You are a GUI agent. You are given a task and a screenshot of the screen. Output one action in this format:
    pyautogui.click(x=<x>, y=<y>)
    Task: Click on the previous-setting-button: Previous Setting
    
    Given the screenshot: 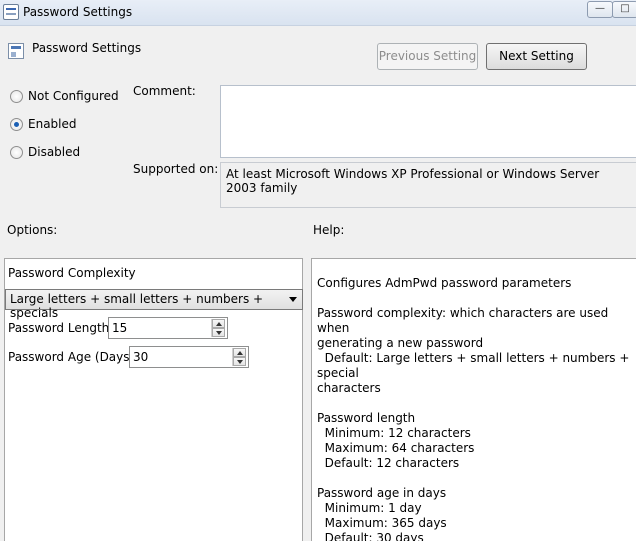 What is the action you would take?
    pyautogui.click(x=427, y=56)
    